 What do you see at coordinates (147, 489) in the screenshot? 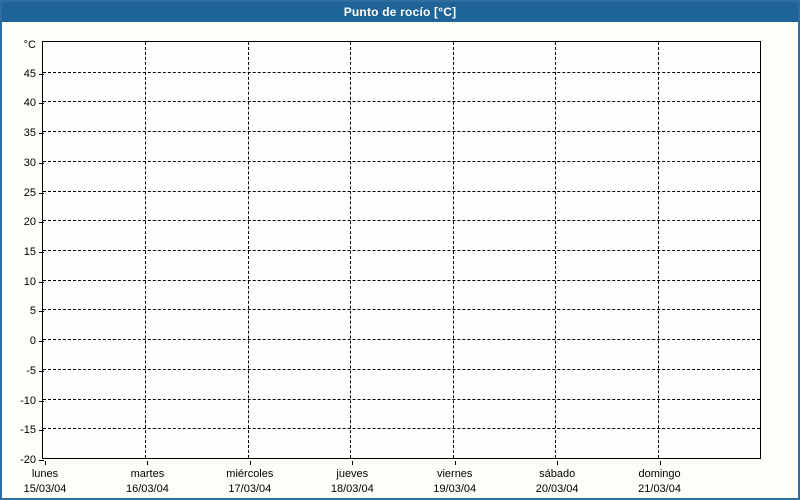
I see `x-date-label: 16/03/04` at bounding box center [147, 489].